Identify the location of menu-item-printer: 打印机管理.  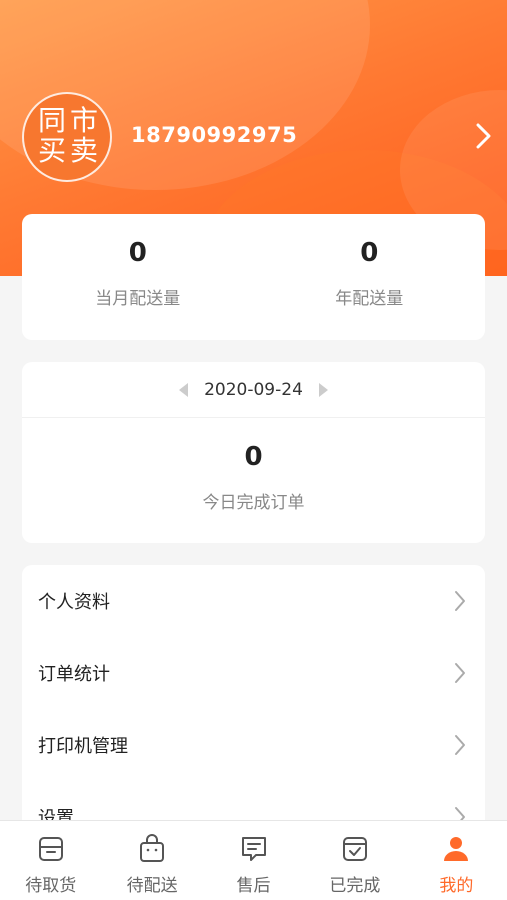
(253, 745).